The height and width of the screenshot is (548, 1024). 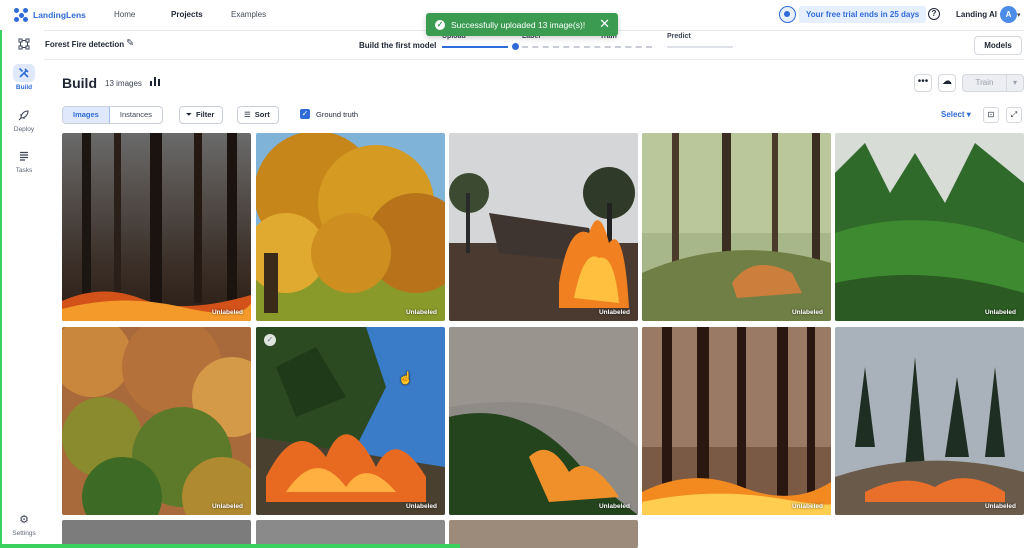 I want to click on sidebar-item-deploy: Deploy, so click(x=24, y=119).